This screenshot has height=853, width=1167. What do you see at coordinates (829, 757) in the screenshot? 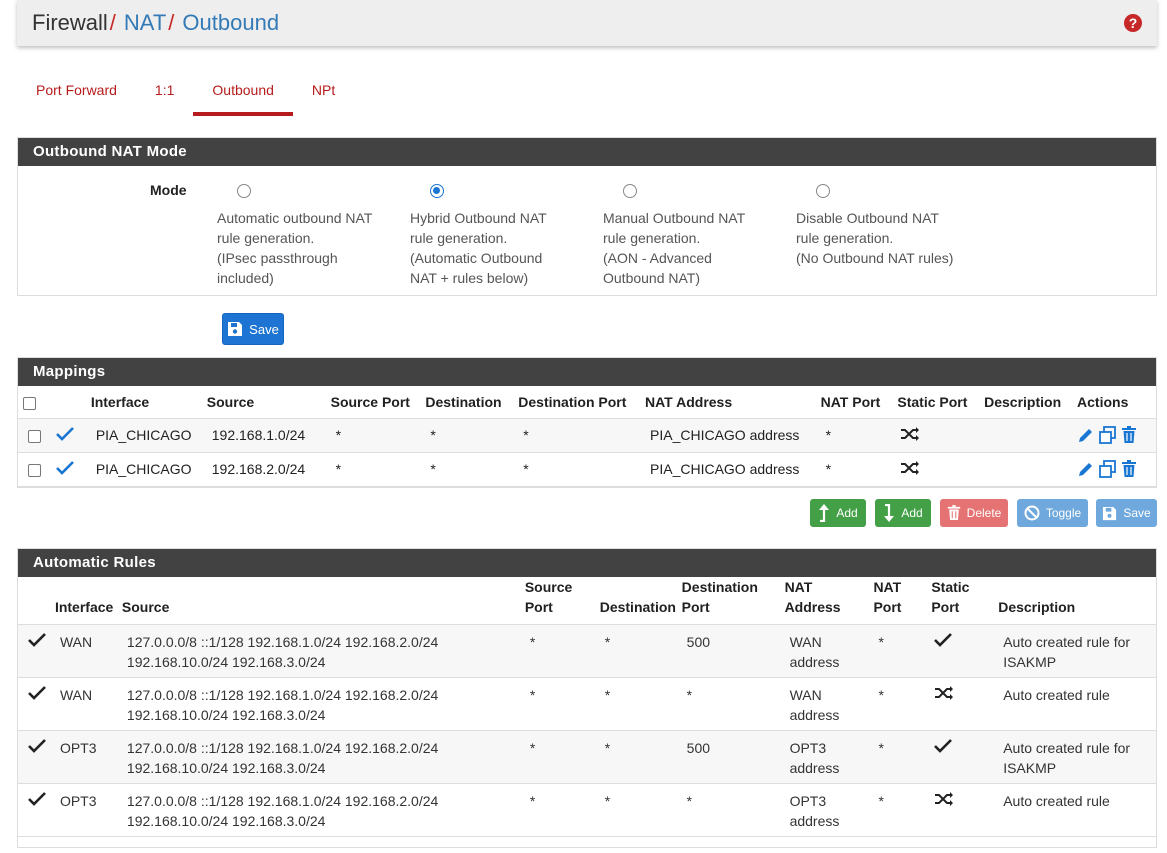
I see `cell-nat-address: OPT3 address` at bounding box center [829, 757].